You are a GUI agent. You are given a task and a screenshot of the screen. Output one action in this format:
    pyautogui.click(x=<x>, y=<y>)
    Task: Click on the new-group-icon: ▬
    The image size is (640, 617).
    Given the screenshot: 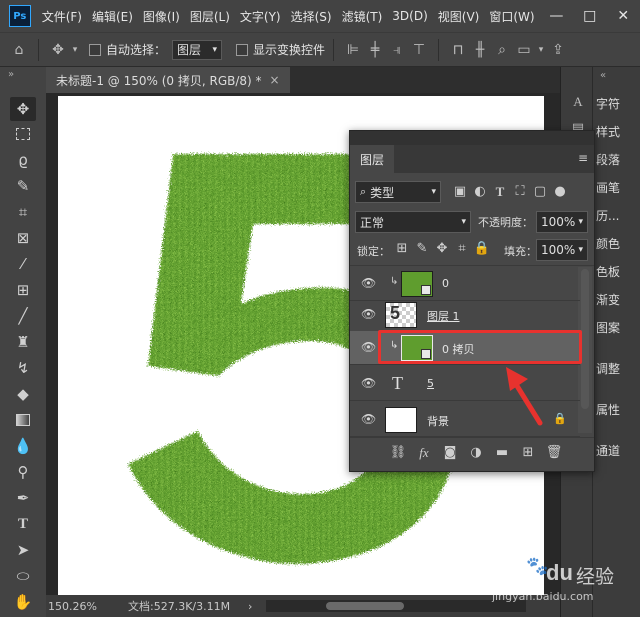 What is the action you would take?
    pyautogui.click(x=502, y=453)
    